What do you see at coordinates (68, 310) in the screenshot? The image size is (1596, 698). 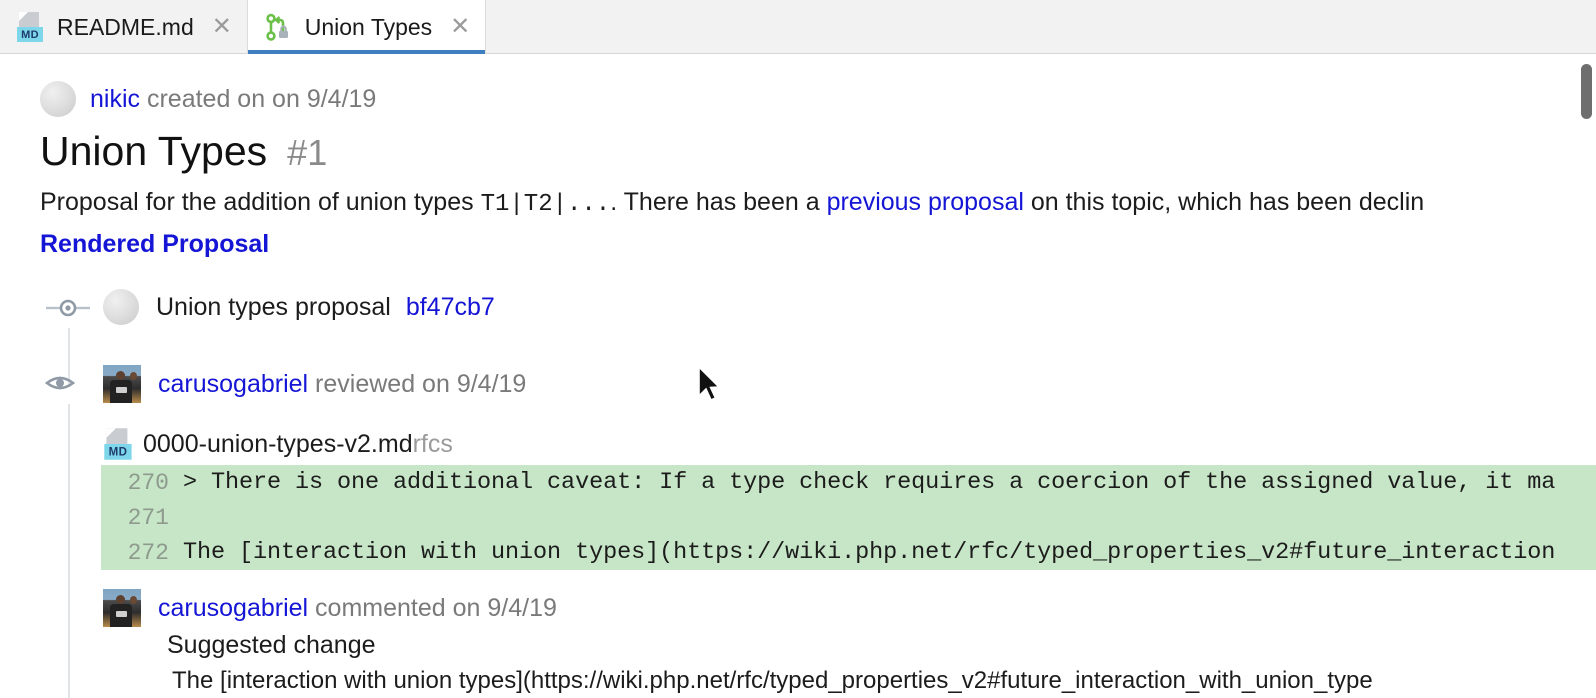 I see `timeline-commit-icon` at bounding box center [68, 310].